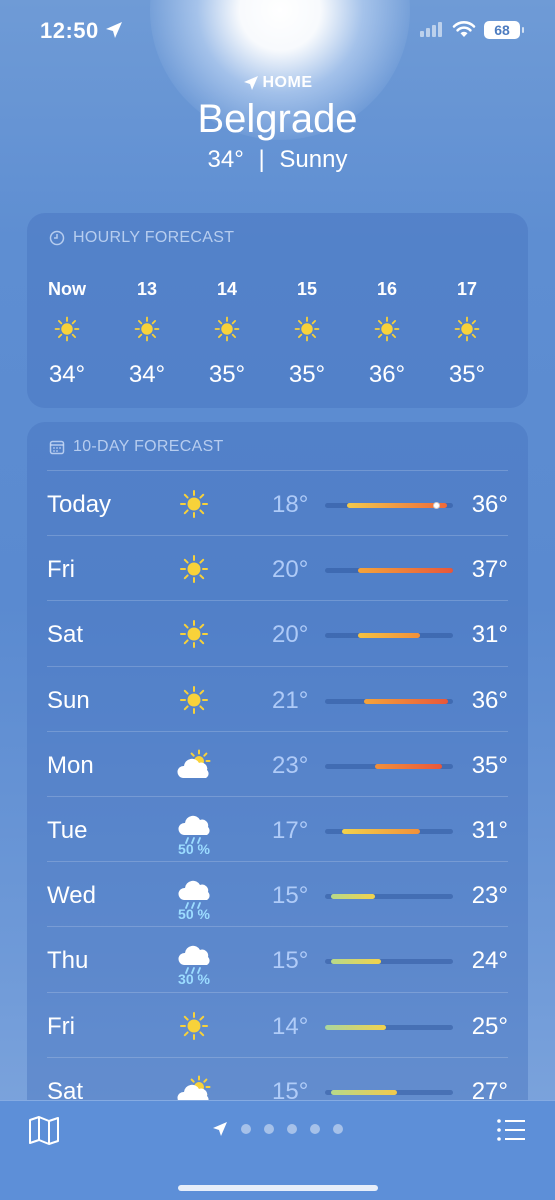 The image size is (555, 1200). I want to click on low-temp: 18°, so click(290, 504).